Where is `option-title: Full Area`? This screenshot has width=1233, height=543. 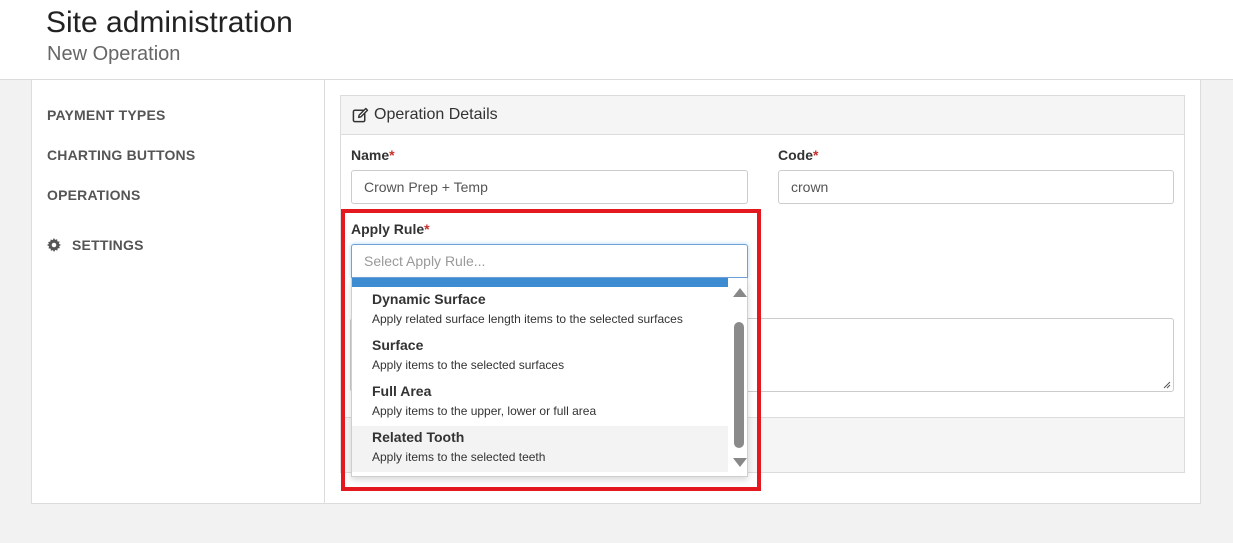 option-title: Full Area is located at coordinates (402, 391).